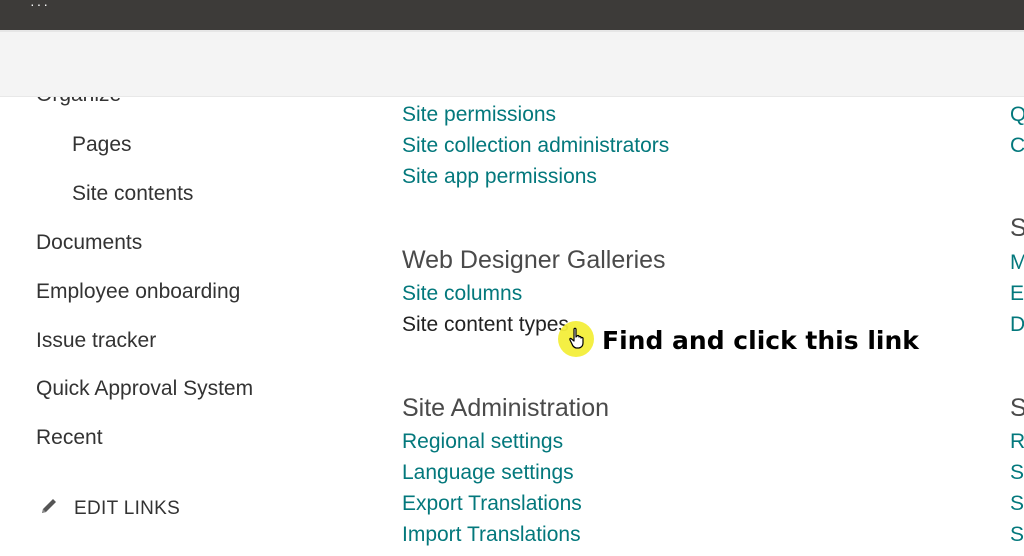 The width and height of the screenshot is (1024, 556). Describe the element at coordinates (102, 144) in the screenshot. I see `nav-item-pages: Pages` at that location.